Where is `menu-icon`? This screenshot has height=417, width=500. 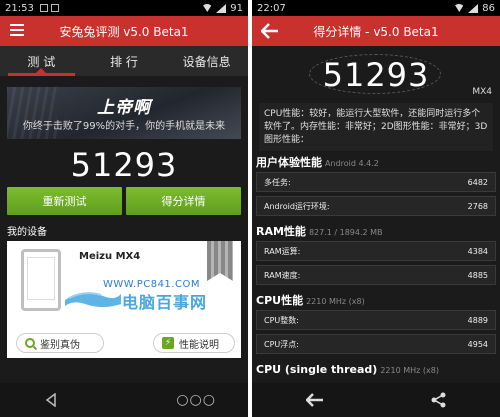
menu-icon is located at coordinates (17, 30).